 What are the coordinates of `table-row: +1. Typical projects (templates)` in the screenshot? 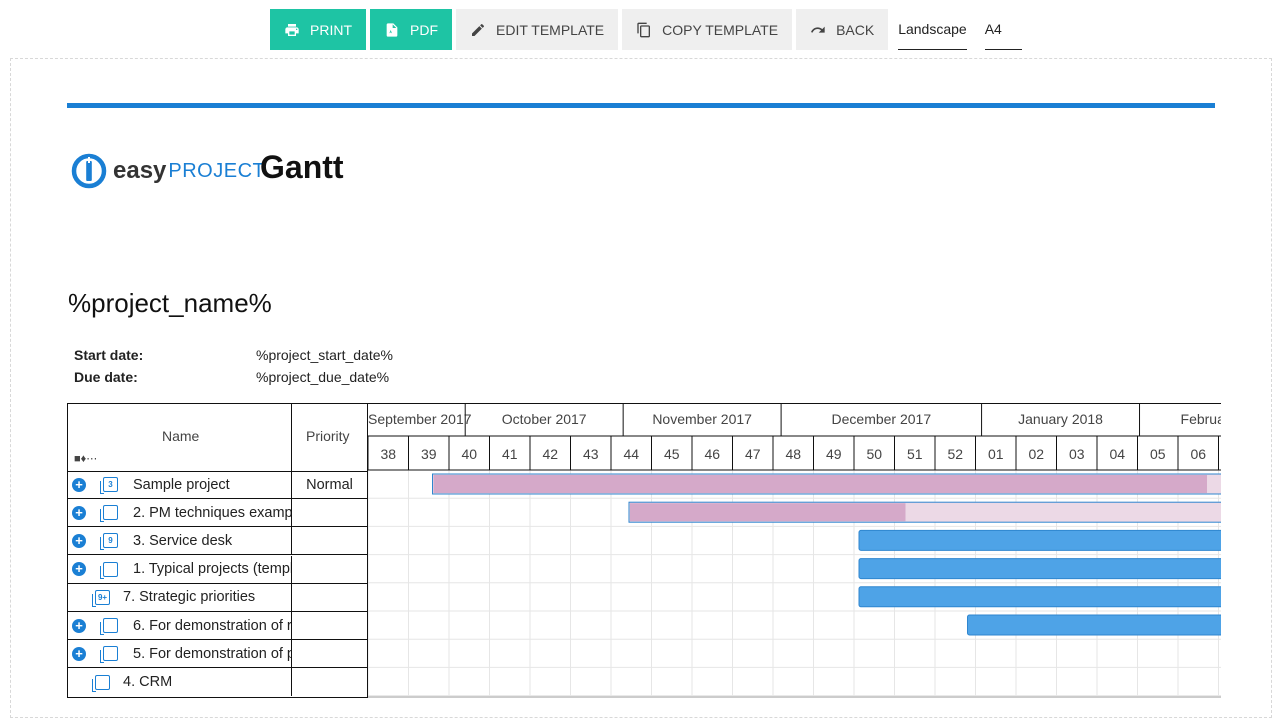 It's located at (217, 569).